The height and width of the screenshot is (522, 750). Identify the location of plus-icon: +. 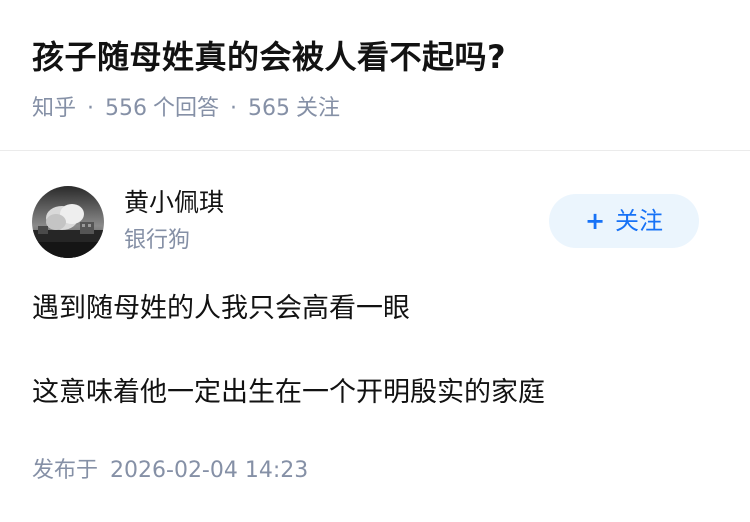
(595, 221).